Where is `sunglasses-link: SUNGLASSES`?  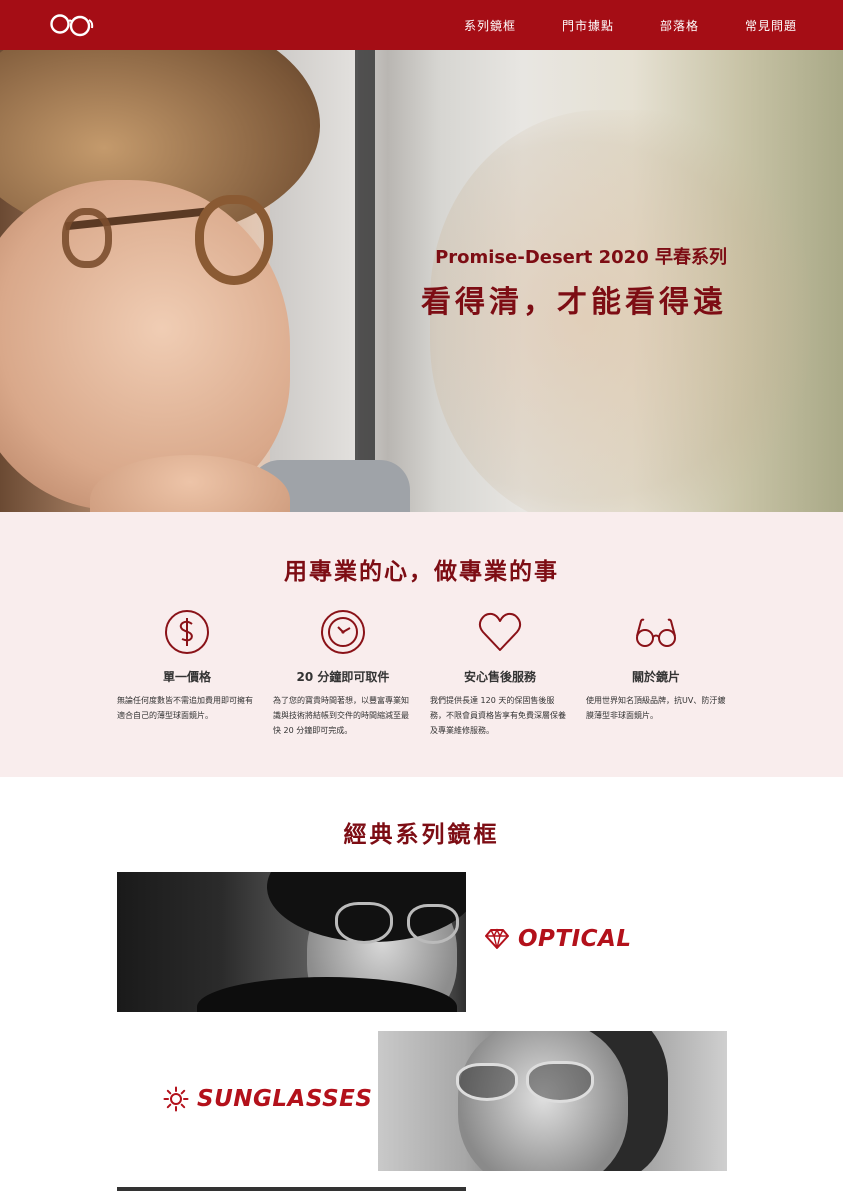
sunglasses-link: SUNGLASSES is located at coordinates (267, 1099).